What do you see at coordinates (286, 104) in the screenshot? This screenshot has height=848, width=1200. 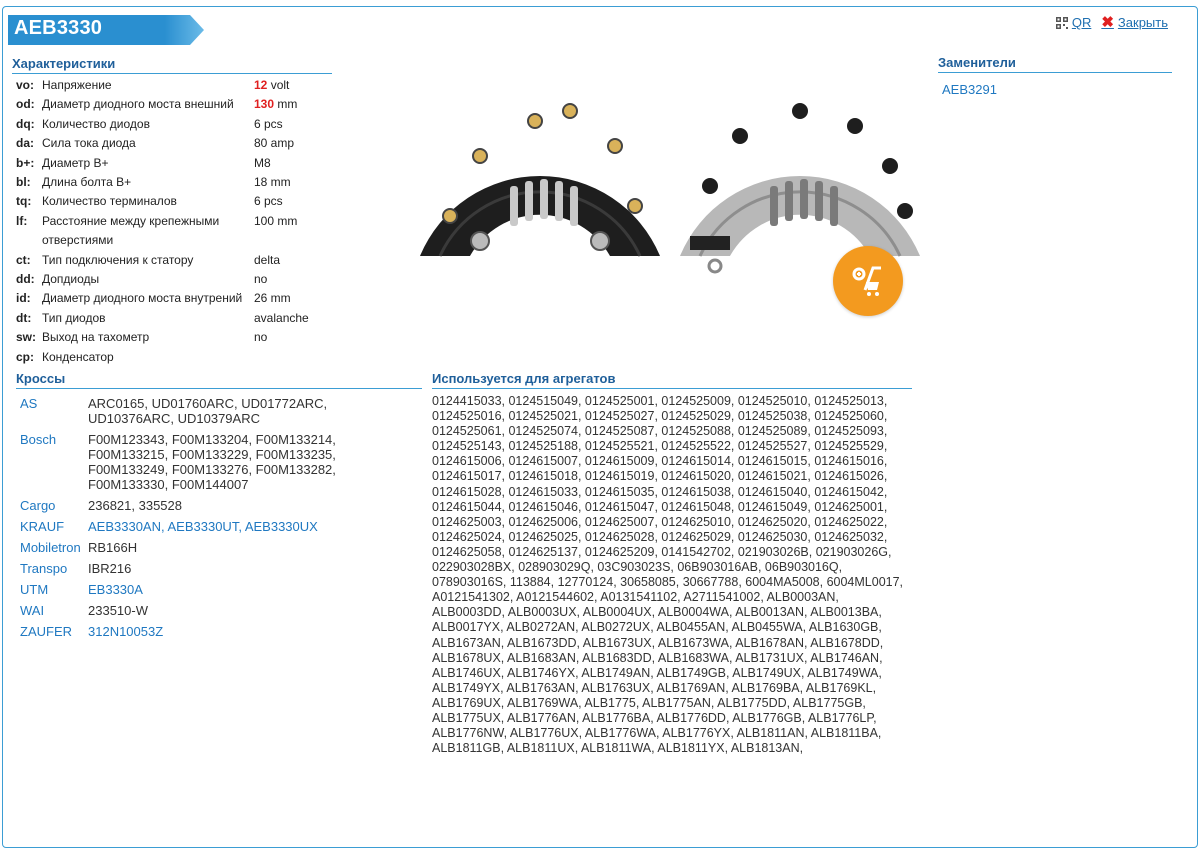 I see `spec-value-unit: mm` at bounding box center [286, 104].